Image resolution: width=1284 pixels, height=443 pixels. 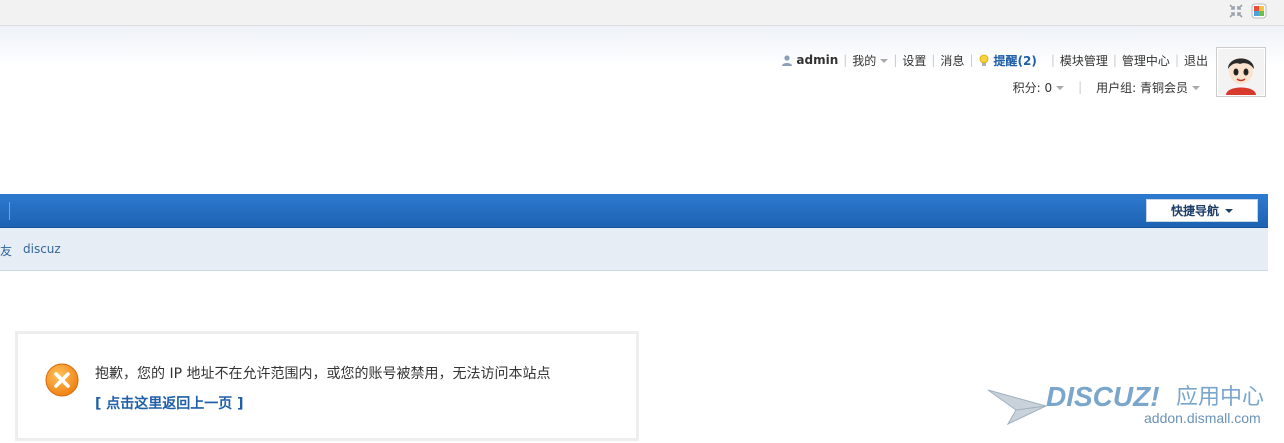 What do you see at coordinates (787, 60) in the screenshot?
I see `user-icon` at bounding box center [787, 60].